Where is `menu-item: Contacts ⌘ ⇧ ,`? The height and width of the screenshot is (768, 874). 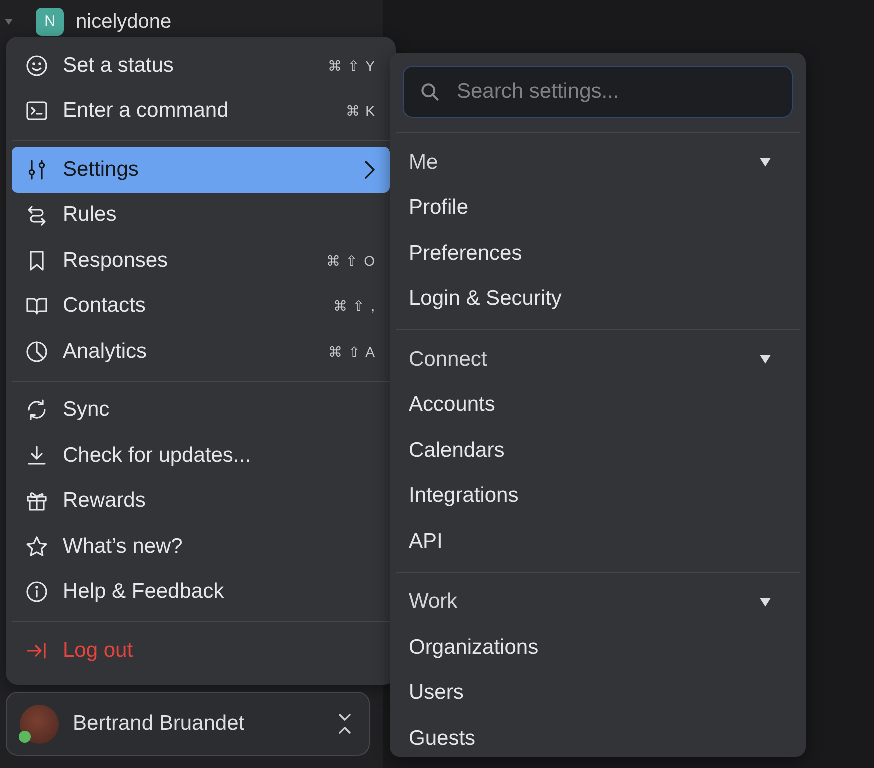 menu-item: Contacts ⌘ ⇧ , is located at coordinates (201, 306).